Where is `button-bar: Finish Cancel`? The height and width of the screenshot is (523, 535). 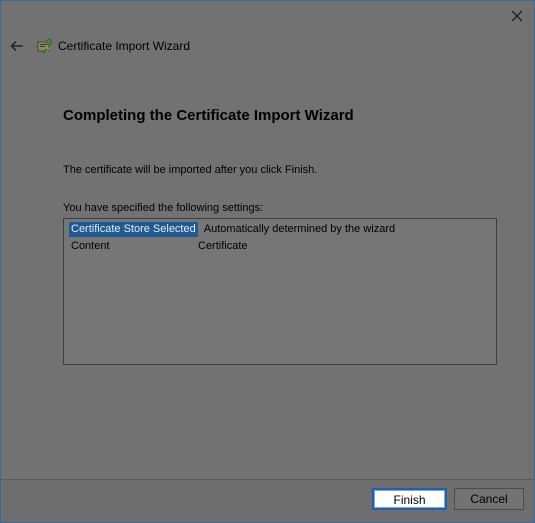
button-bar: Finish Cancel is located at coordinates (267, 500).